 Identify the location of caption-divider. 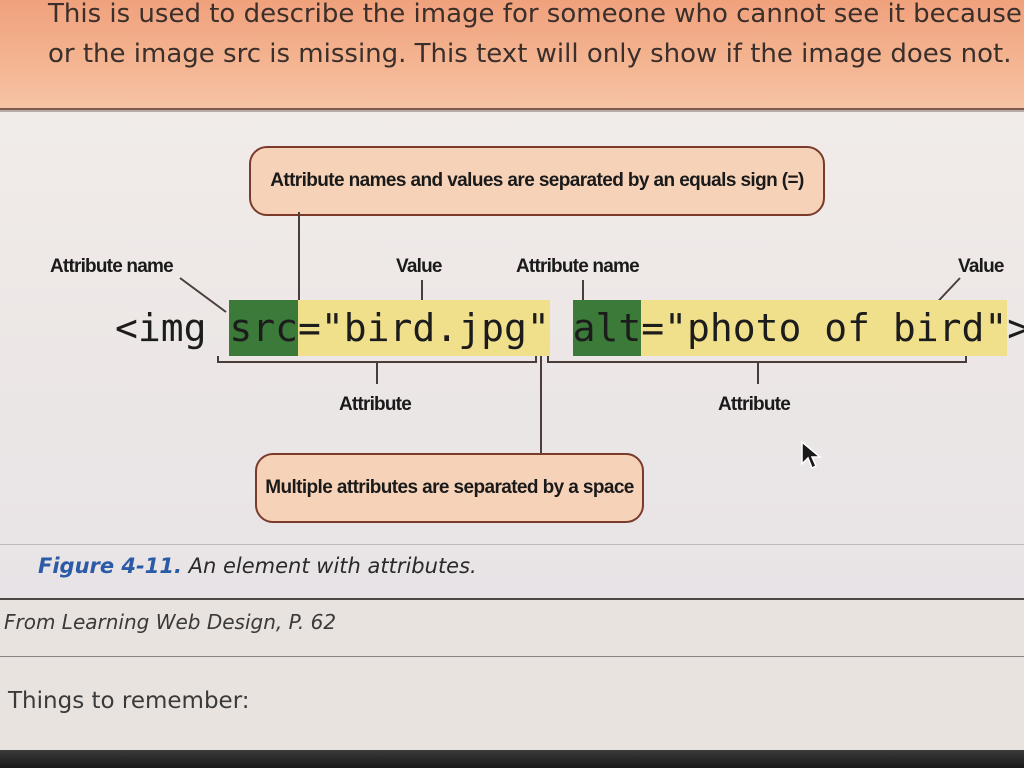
(512, 544).